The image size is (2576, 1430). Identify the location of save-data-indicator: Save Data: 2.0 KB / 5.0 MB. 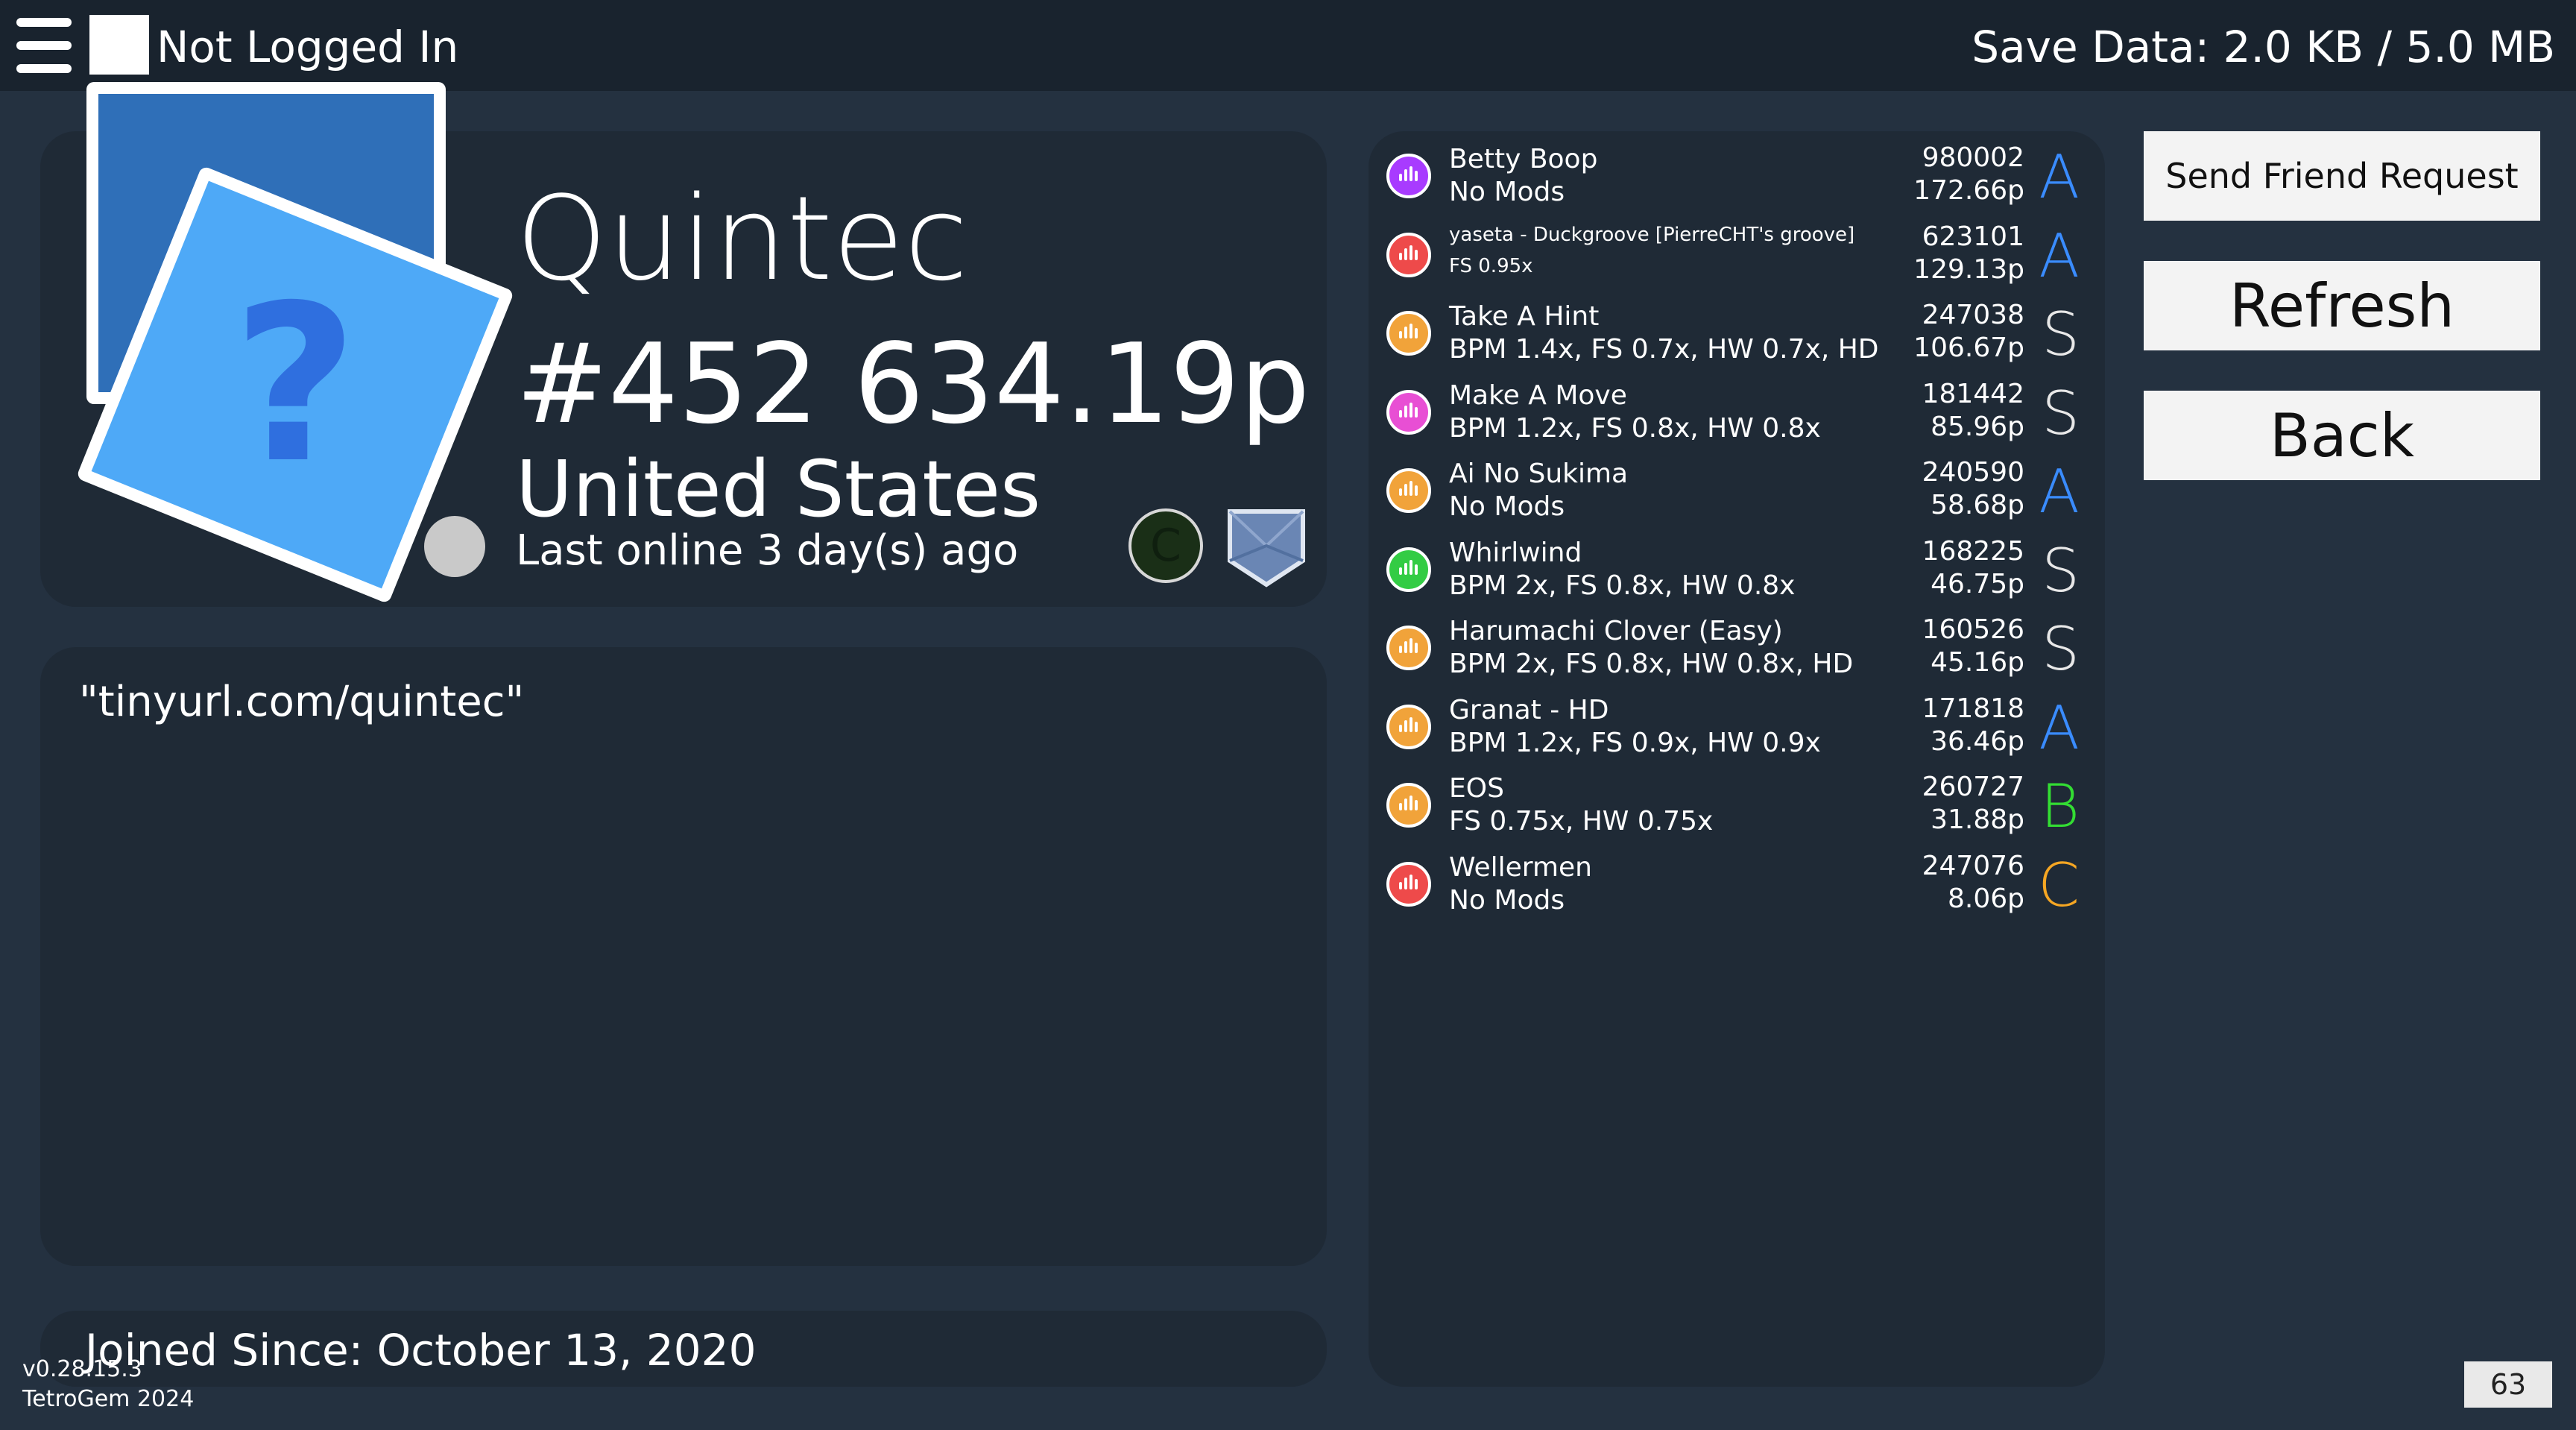
(2263, 47).